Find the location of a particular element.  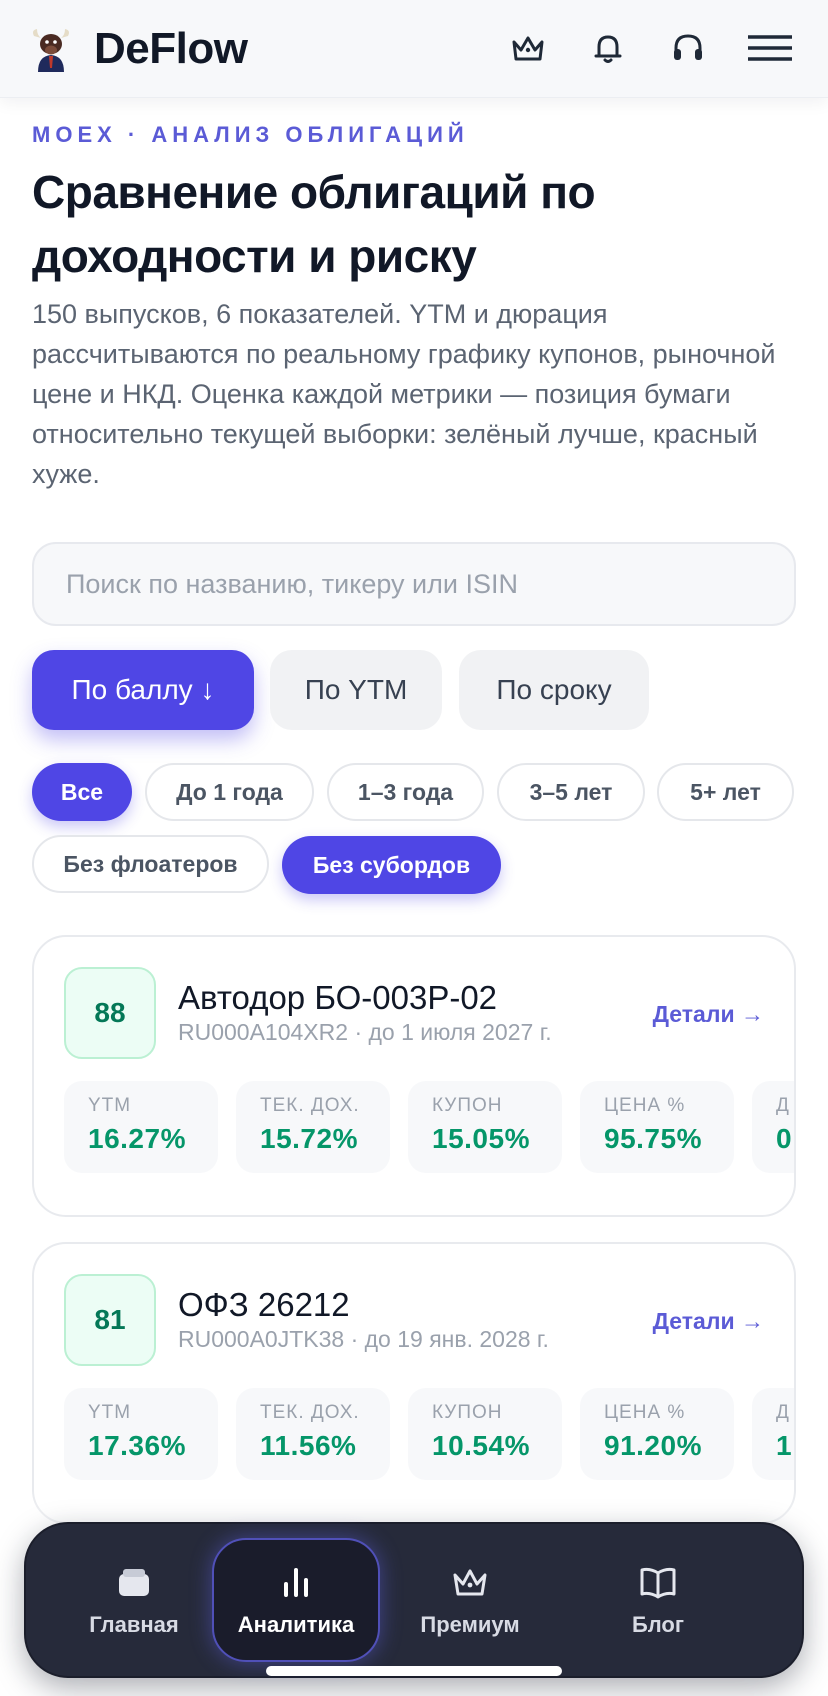

nav-item-blog: Блог is located at coordinates (658, 1600).